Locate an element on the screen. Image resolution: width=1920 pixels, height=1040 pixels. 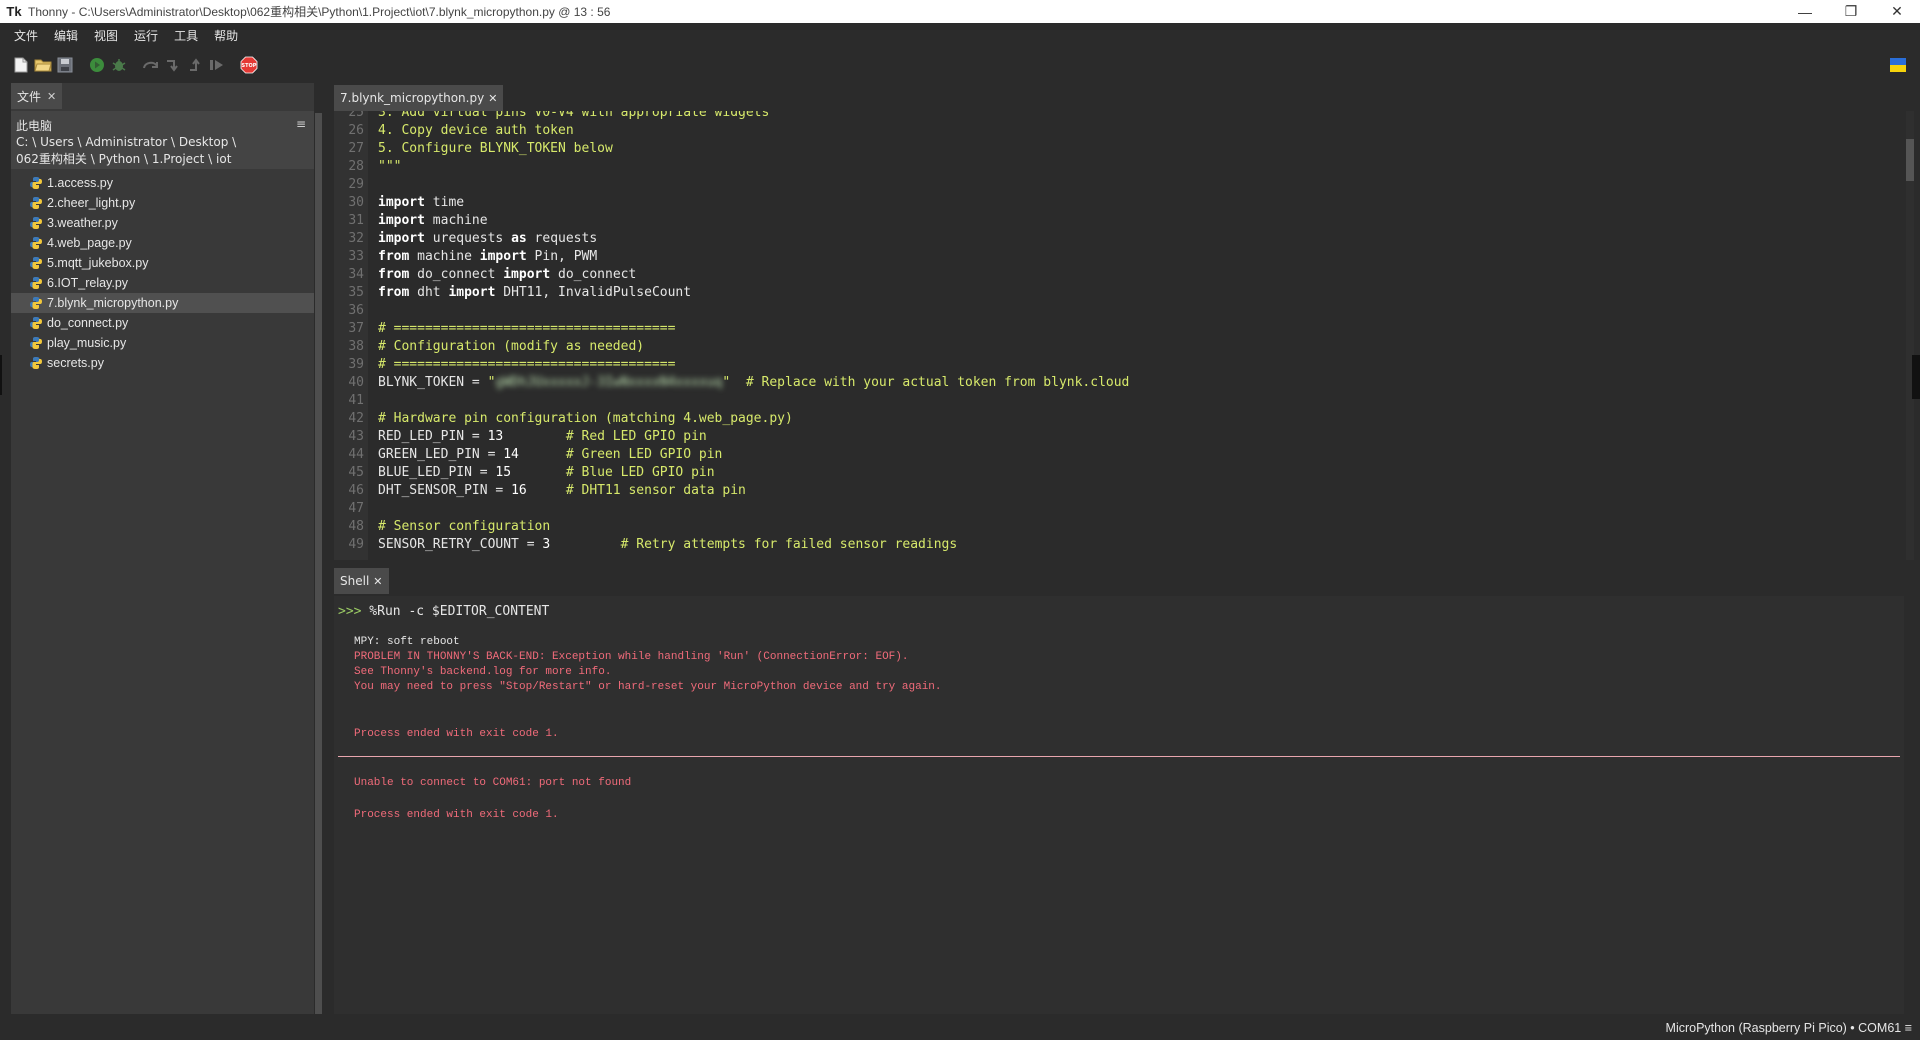
menu-help: 帮助 is located at coordinates (226, 36).